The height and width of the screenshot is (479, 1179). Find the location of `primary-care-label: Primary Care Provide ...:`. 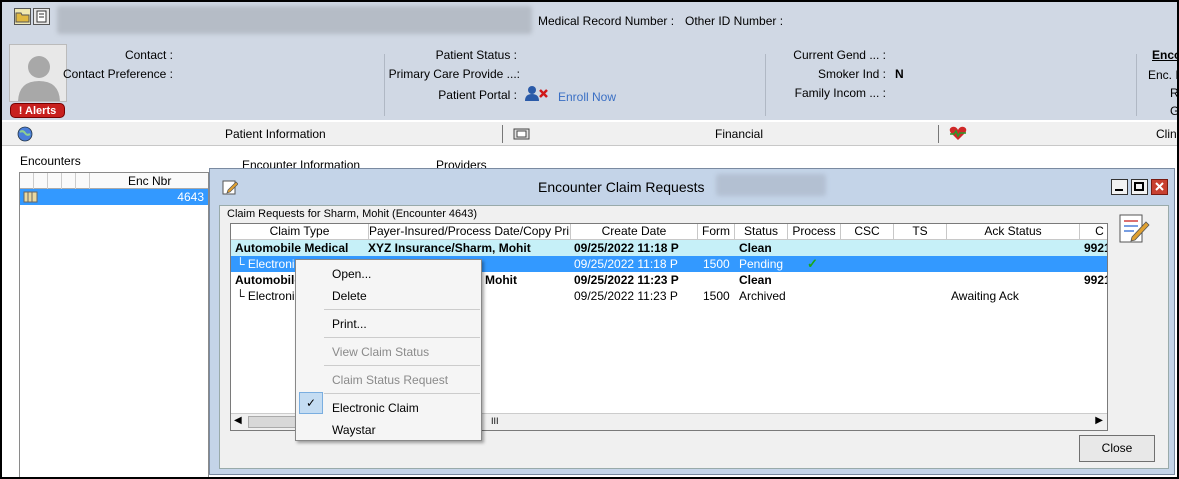

primary-care-label: Primary Care Provide ...: is located at coordinates (454, 74).